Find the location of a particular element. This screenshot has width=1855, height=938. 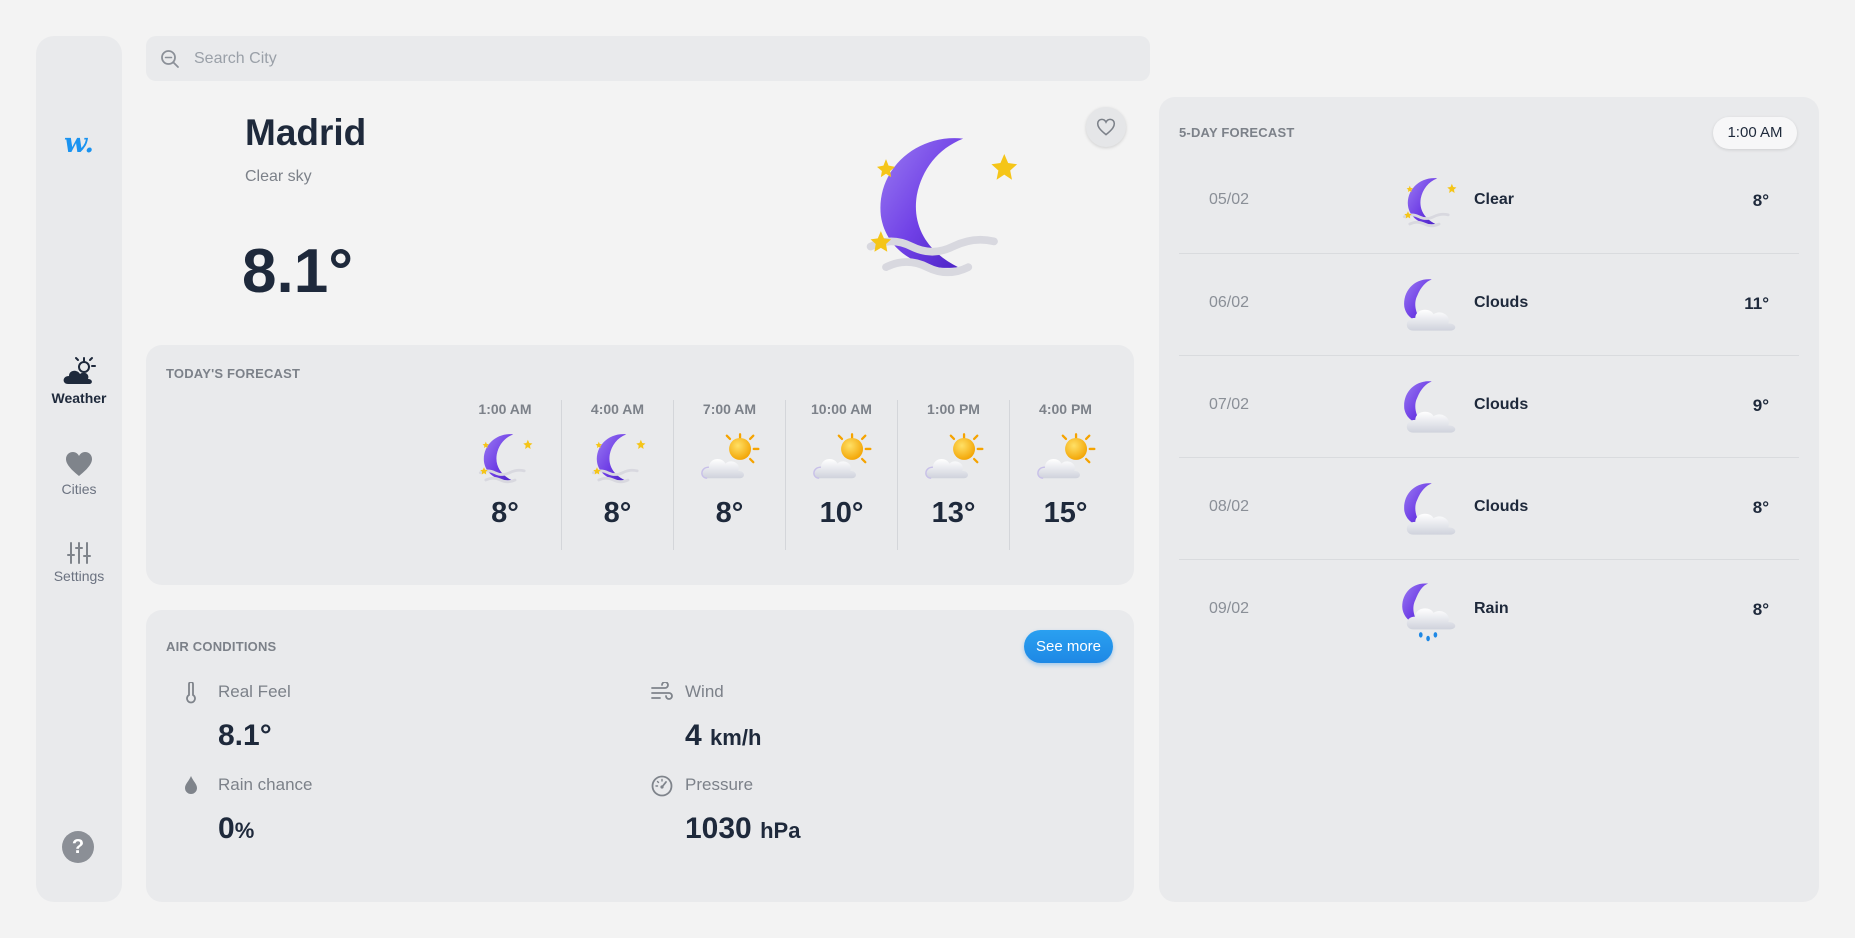

sidebar-item-settings: Settings is located at coordinates (79, 563).